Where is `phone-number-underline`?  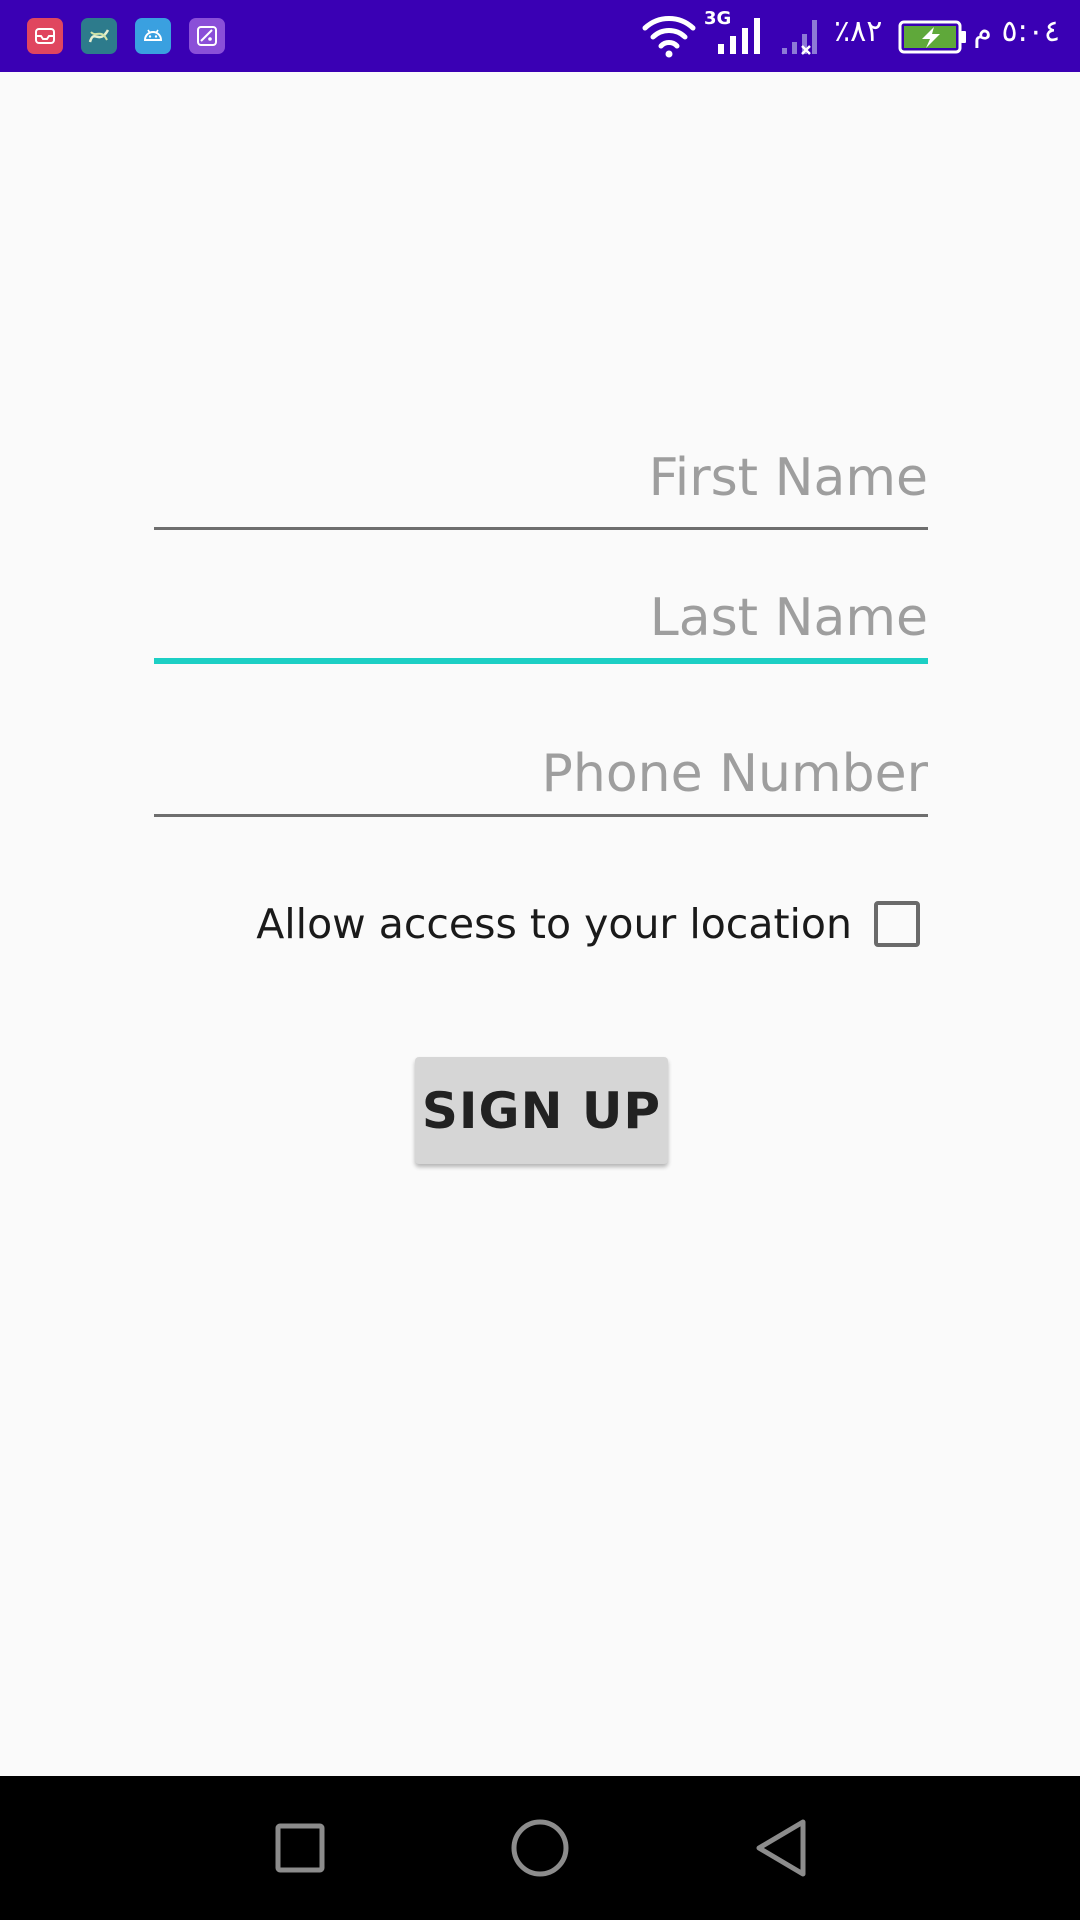
phone-number-underline is located at coordinates (541, 815).